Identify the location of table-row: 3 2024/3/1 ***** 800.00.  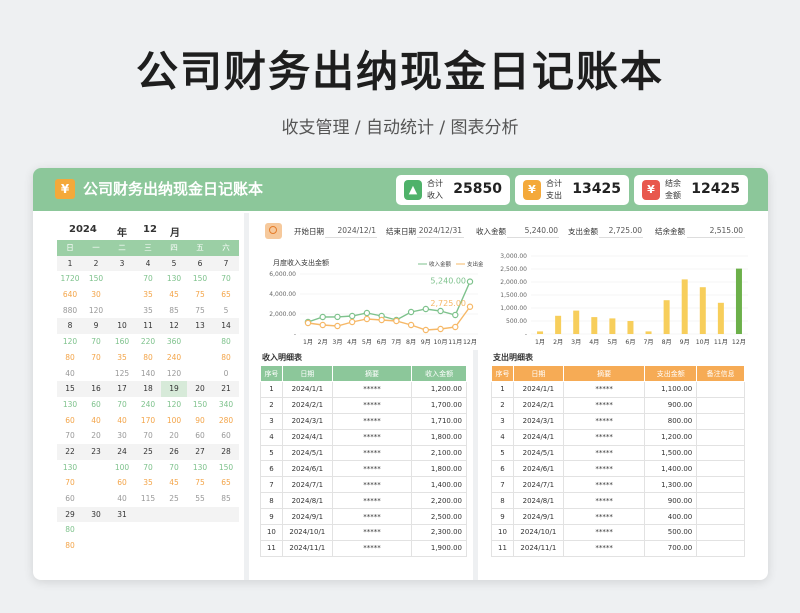
(618, 421).